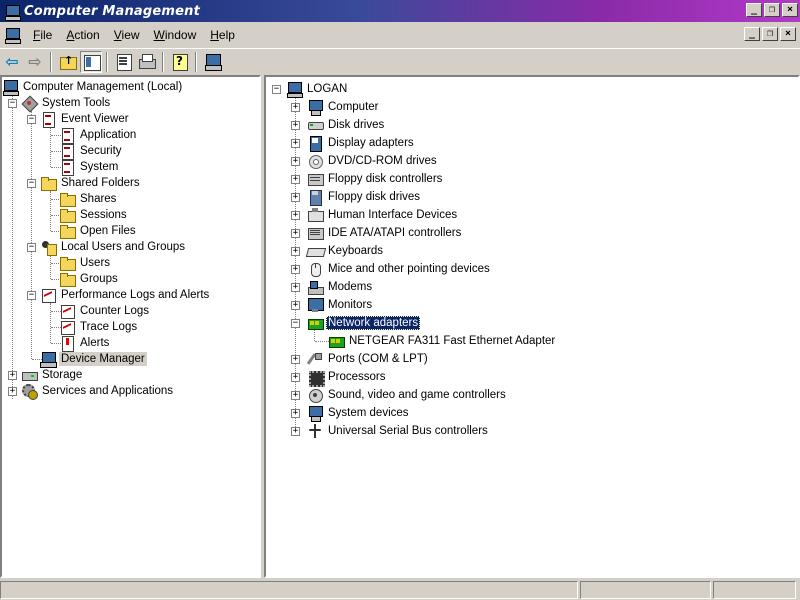 Image resolution: width=800 pixels, height=600 pixels. What do you see at coordinates (364, 197) in the screenshot?
I see `device-category-floppy-drives: Floppy disk drives` at bounding box center [364, 197].